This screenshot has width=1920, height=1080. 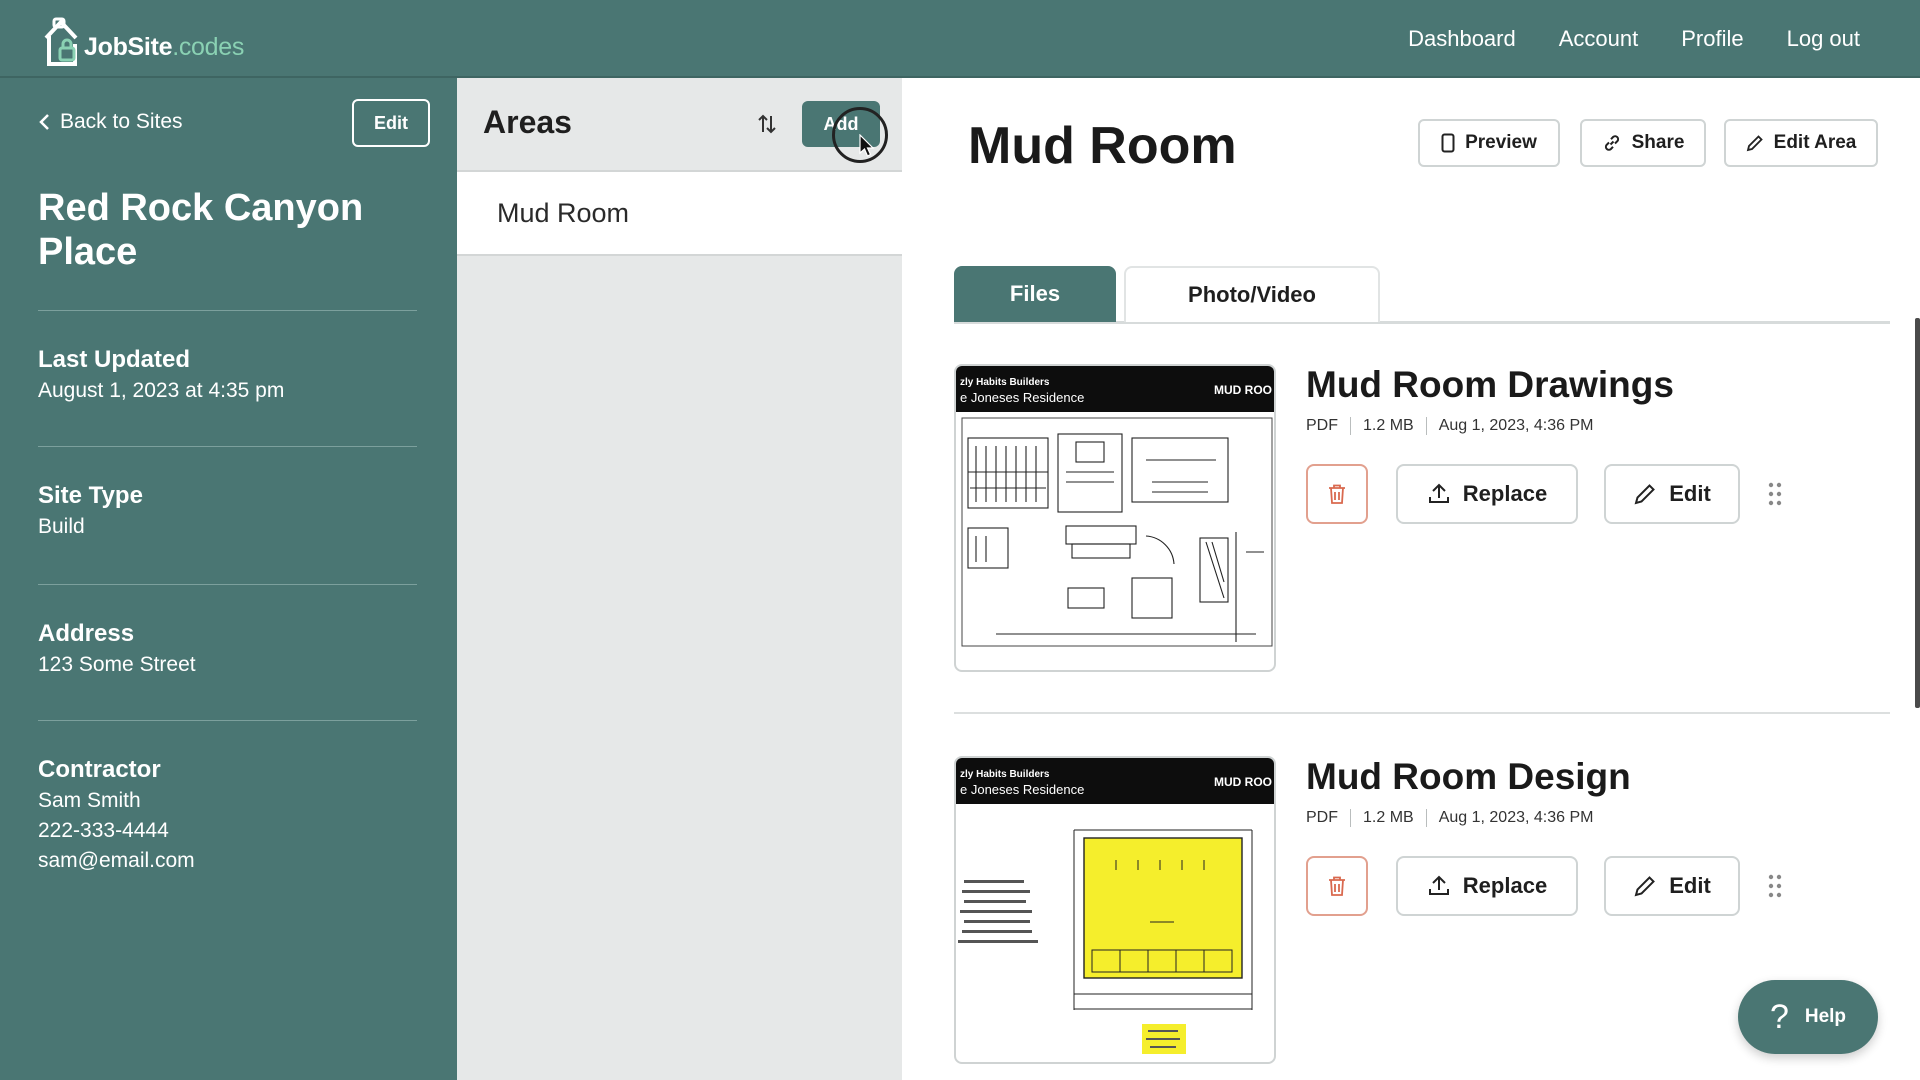 I want to click on file-meta: PDF 1.2 MB Aug 1, 2023, 4:36 PM, so click(x=1449, y=426).